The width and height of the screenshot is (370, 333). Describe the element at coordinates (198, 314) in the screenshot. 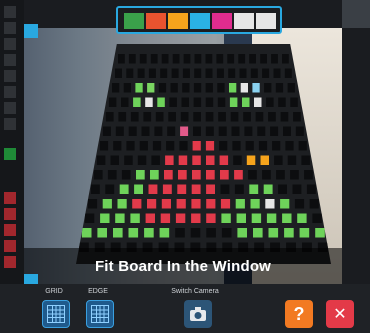

I see `switch-camera-button` at that location.